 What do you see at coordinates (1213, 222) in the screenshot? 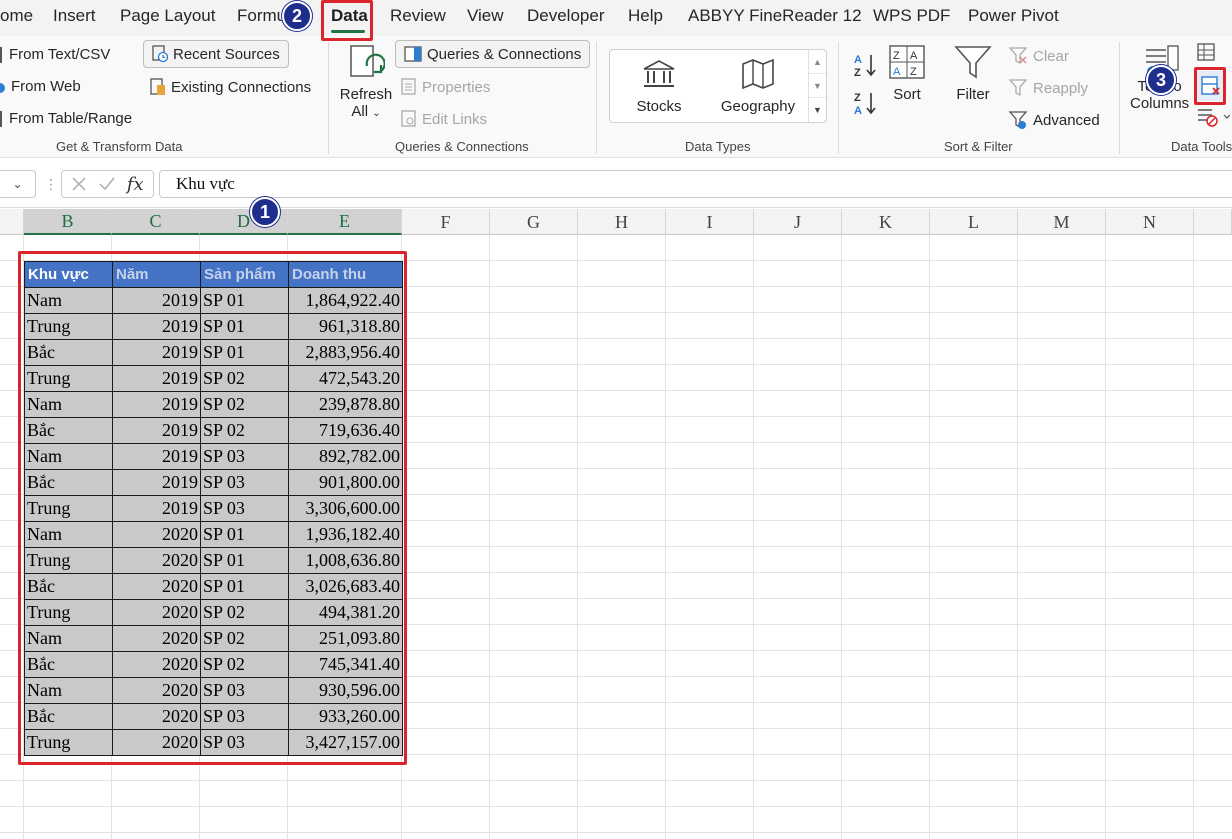
I see `column-header-partial` at bounding box center [1213, 222].